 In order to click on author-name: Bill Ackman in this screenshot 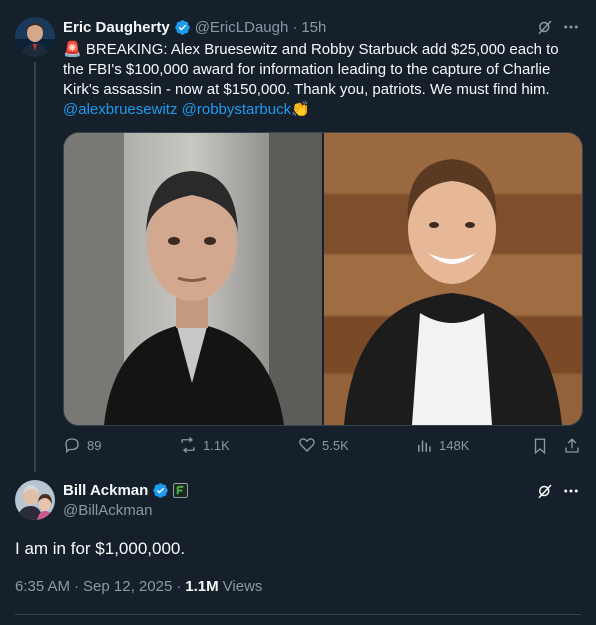, I will do `click(105, 490)`.